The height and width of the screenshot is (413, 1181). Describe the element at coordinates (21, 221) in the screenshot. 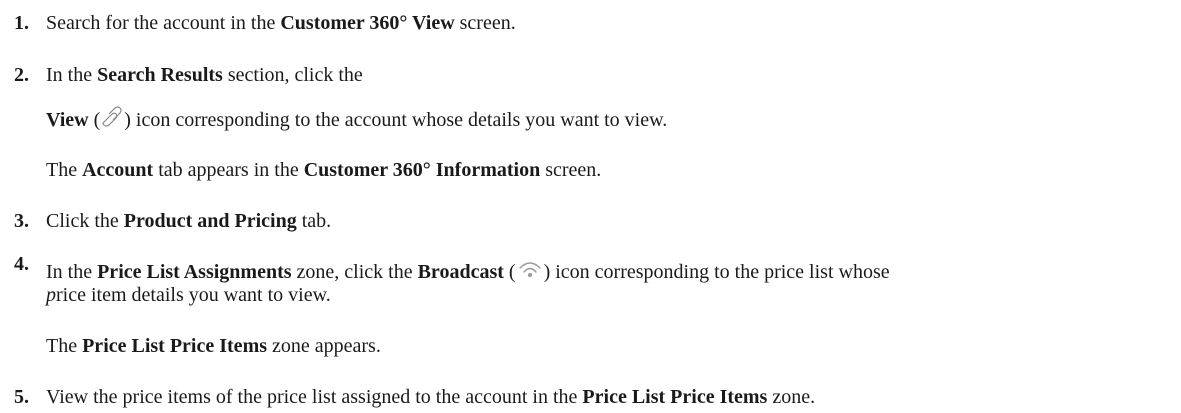

I see `step-number: 3.` at that location.